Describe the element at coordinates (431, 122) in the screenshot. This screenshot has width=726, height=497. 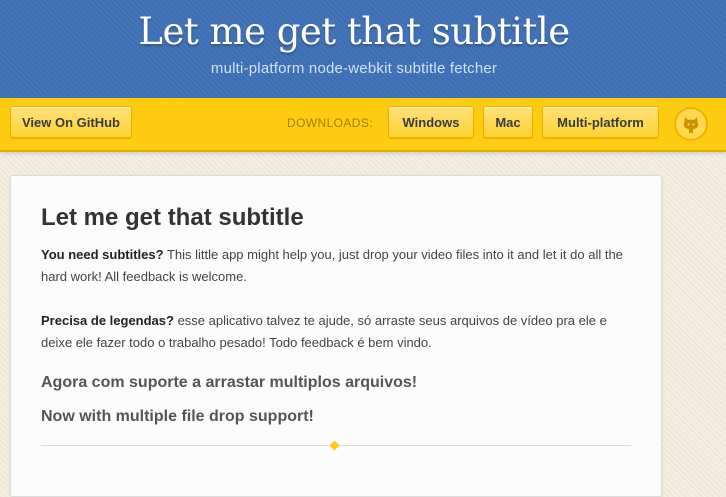
I see `download-windows-button: Windows` at that location.